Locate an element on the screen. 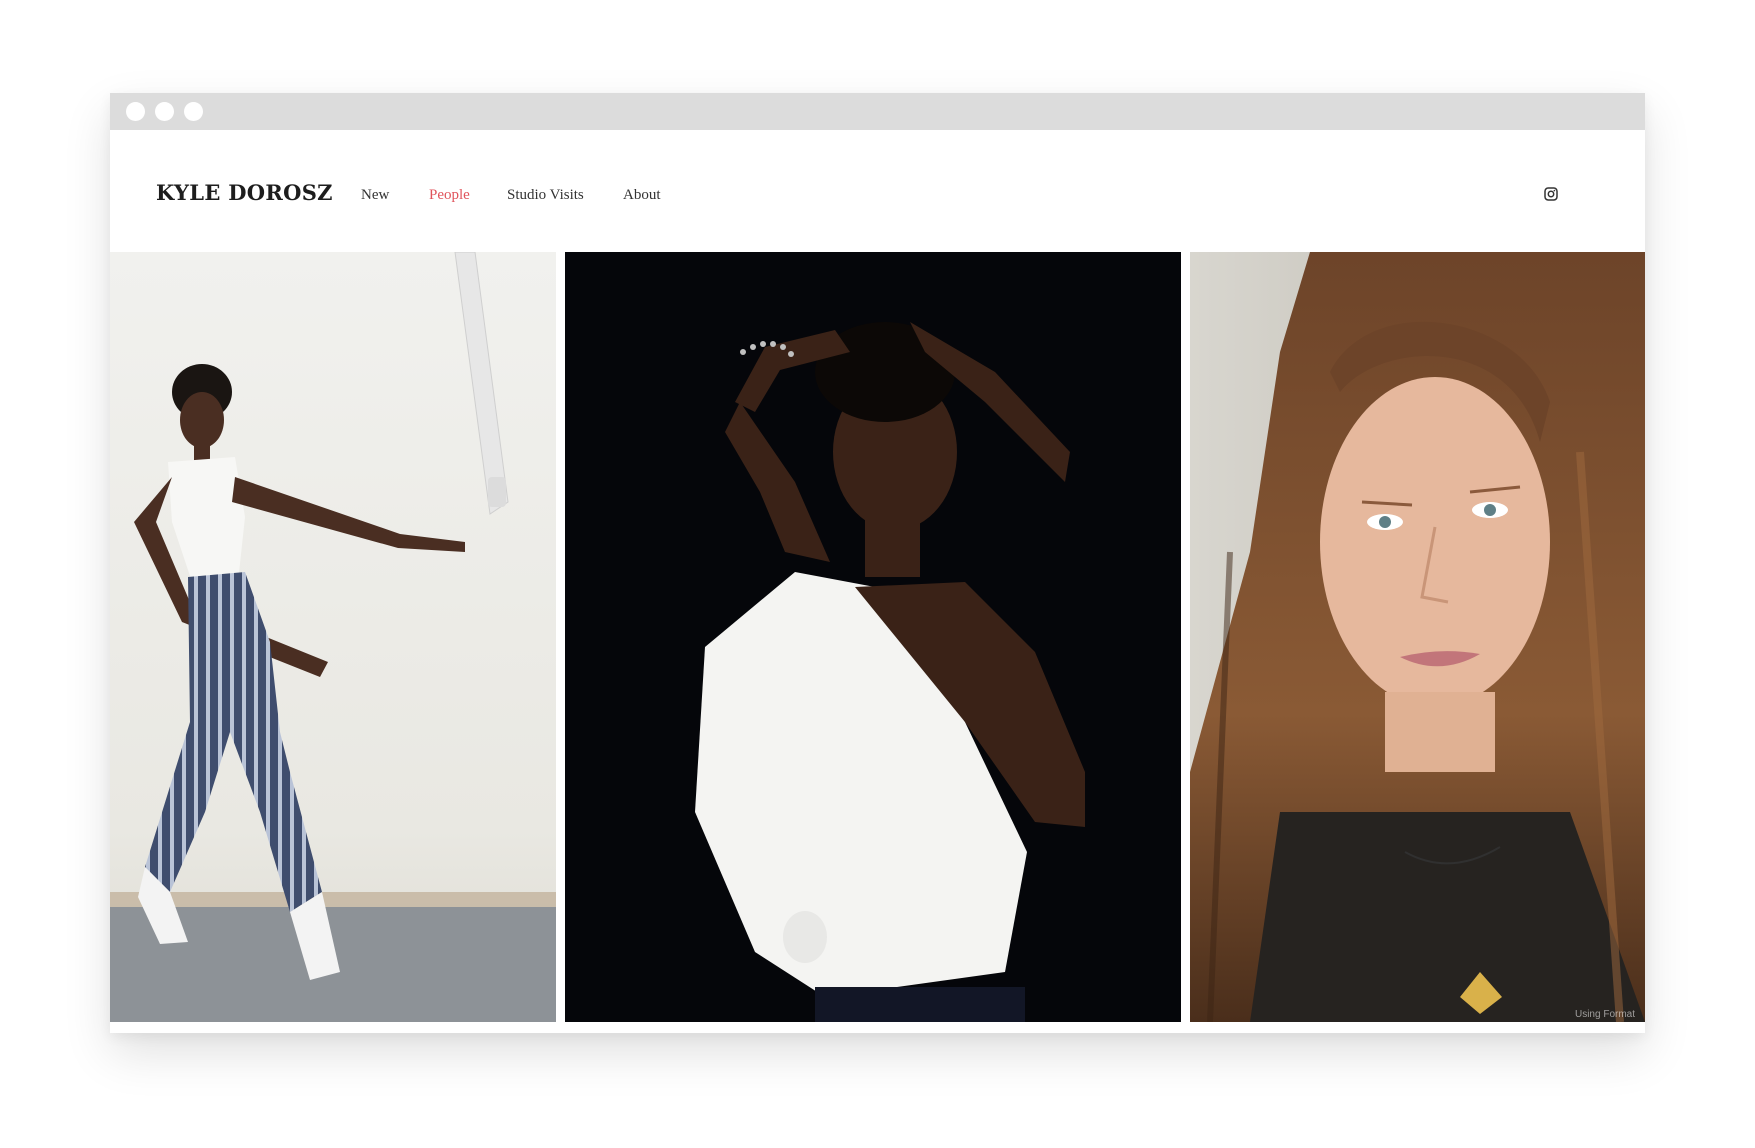  browser-titlebar is located at coordinates (877, 111).